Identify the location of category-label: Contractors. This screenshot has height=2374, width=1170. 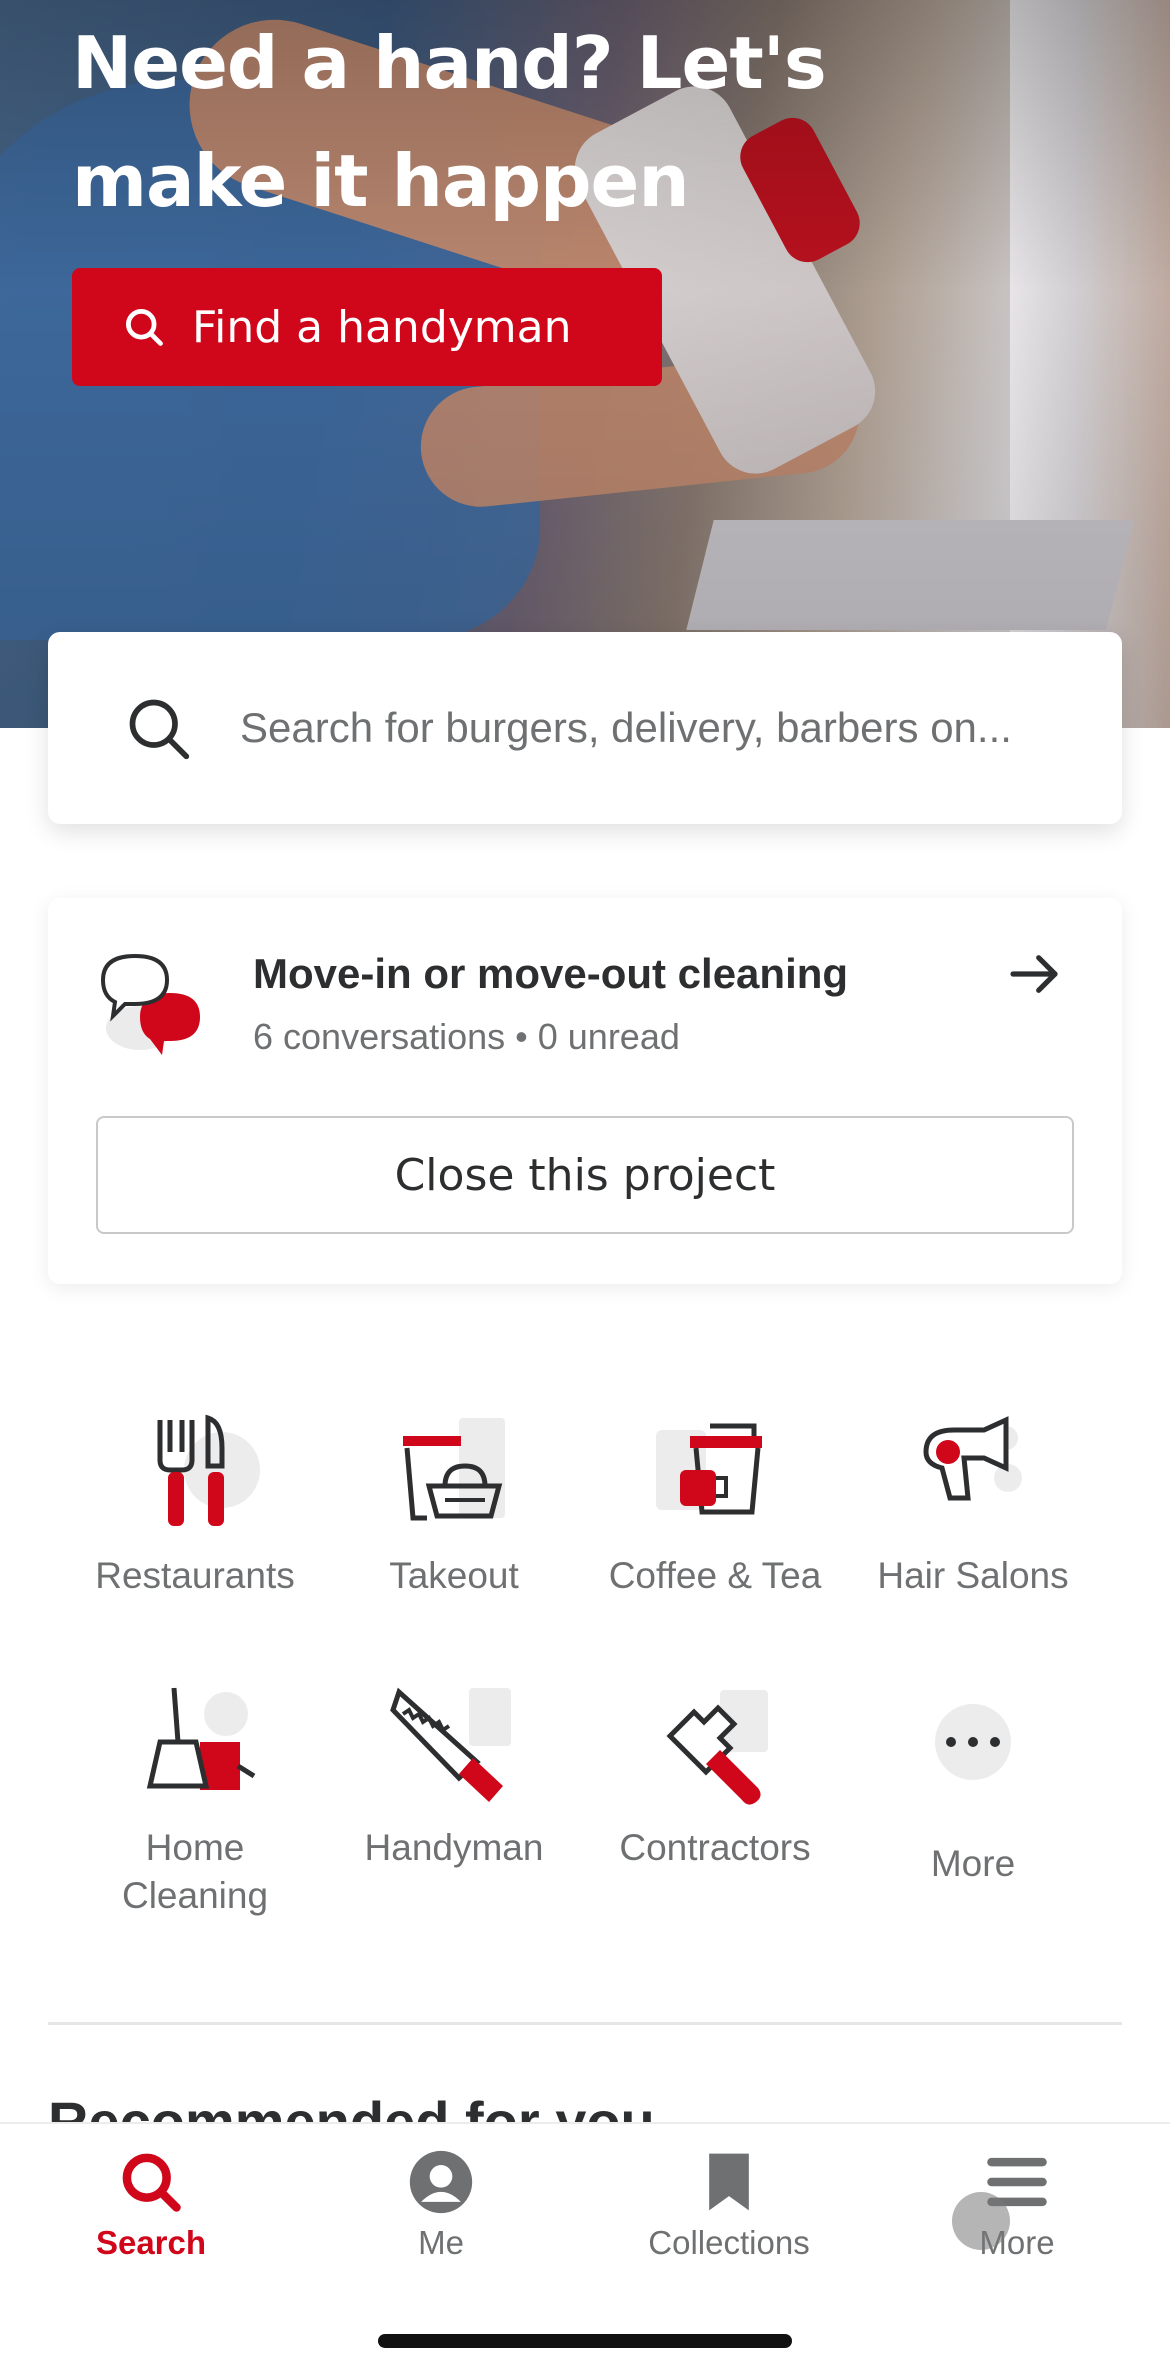
(715, 1847).